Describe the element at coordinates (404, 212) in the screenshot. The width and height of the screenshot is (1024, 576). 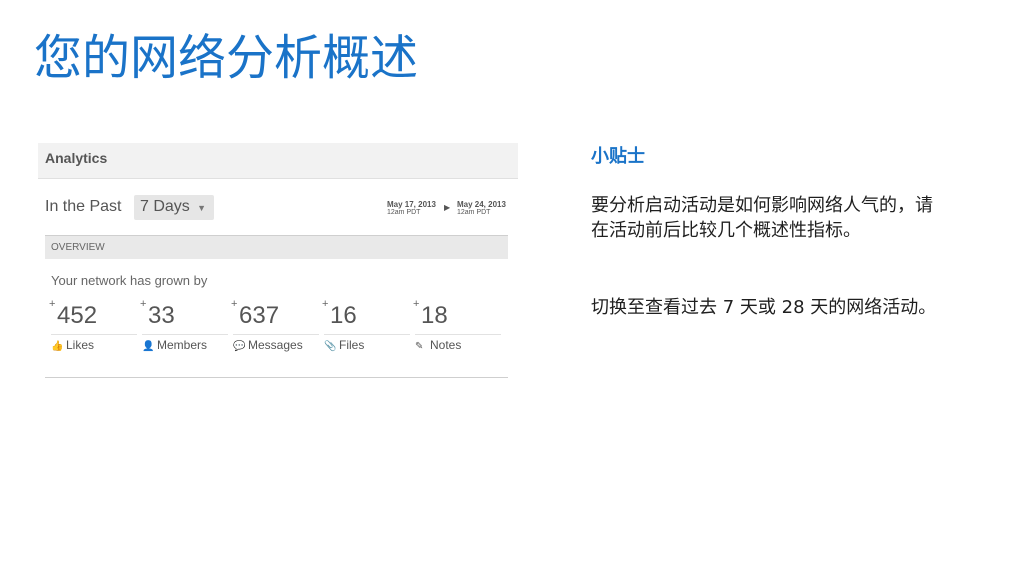
I see `date-from-sub: 12am PDT` at that location.